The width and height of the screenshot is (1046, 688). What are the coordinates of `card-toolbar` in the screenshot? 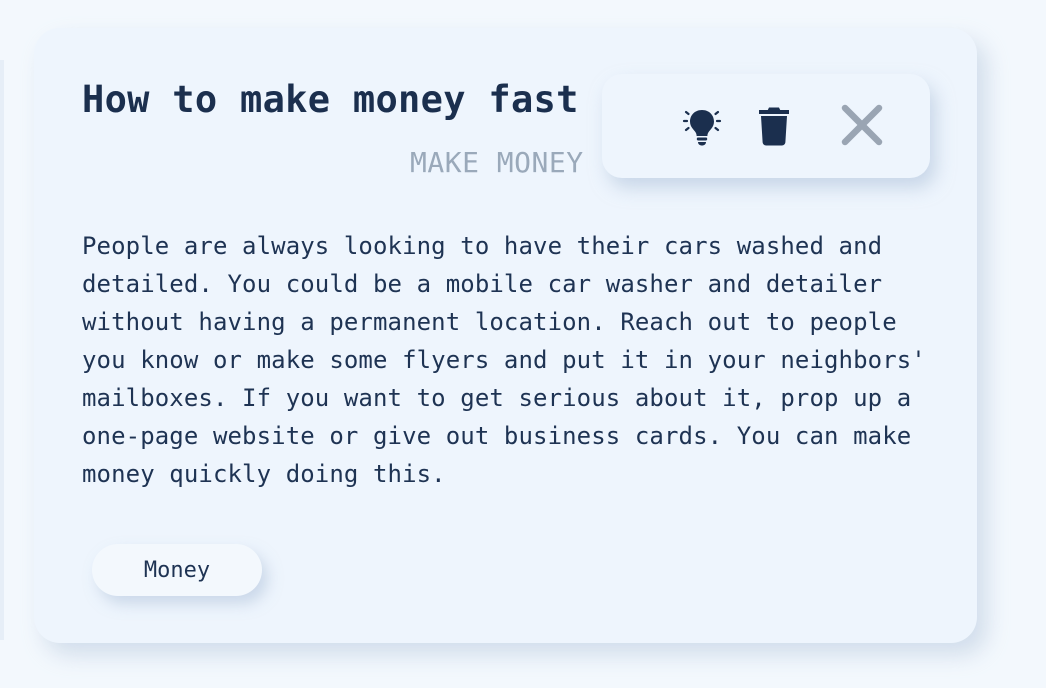 It's located at (766, 126).